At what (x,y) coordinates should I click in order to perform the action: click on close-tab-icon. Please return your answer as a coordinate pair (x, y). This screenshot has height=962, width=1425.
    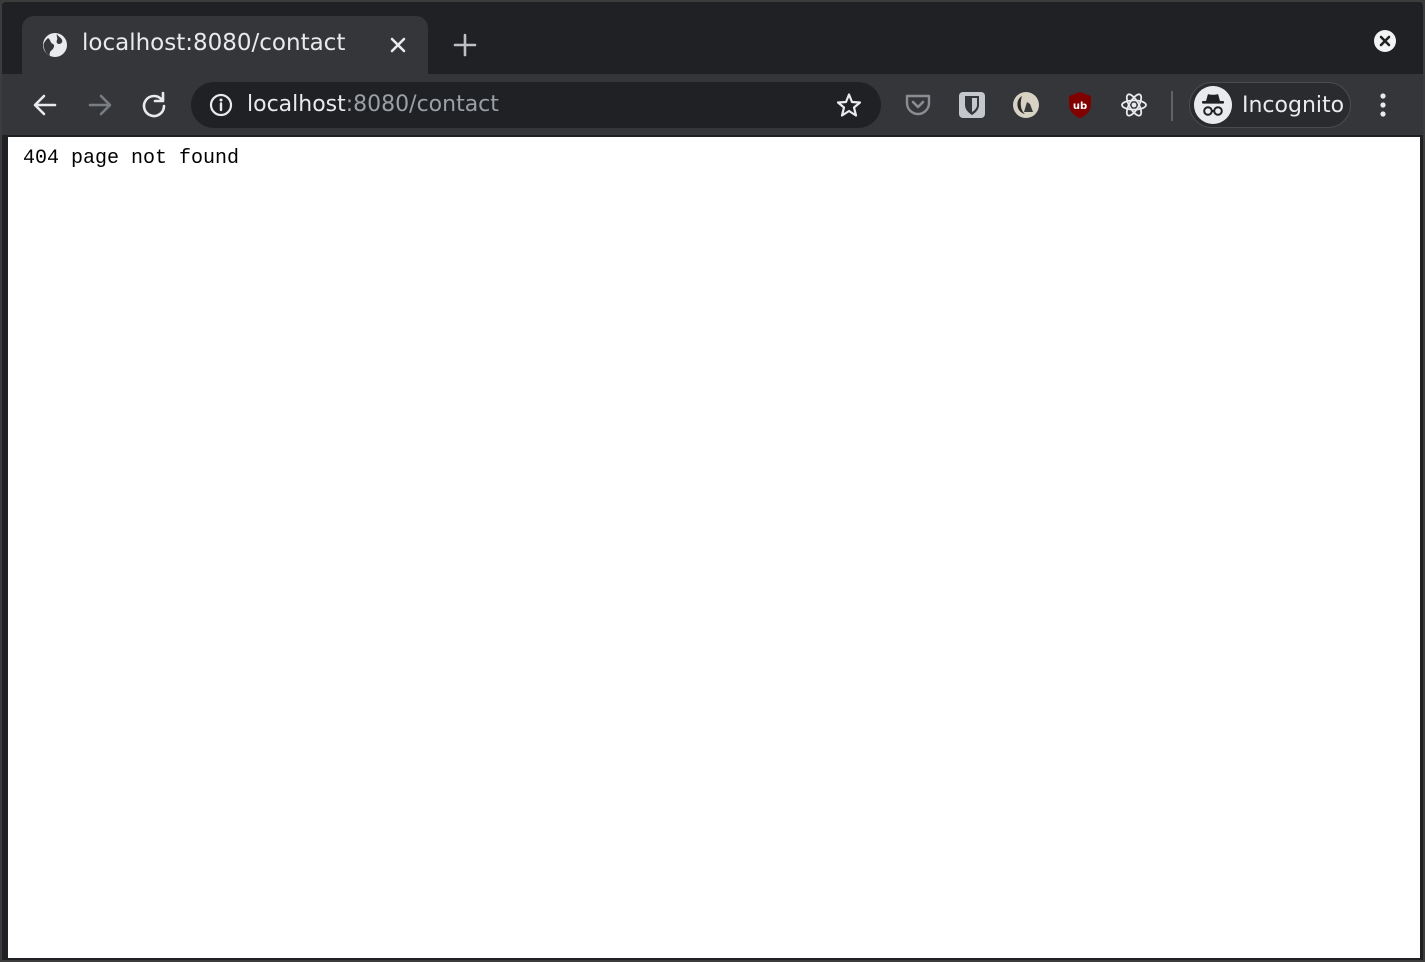
    Looking at the image, I should click on (398, 45).